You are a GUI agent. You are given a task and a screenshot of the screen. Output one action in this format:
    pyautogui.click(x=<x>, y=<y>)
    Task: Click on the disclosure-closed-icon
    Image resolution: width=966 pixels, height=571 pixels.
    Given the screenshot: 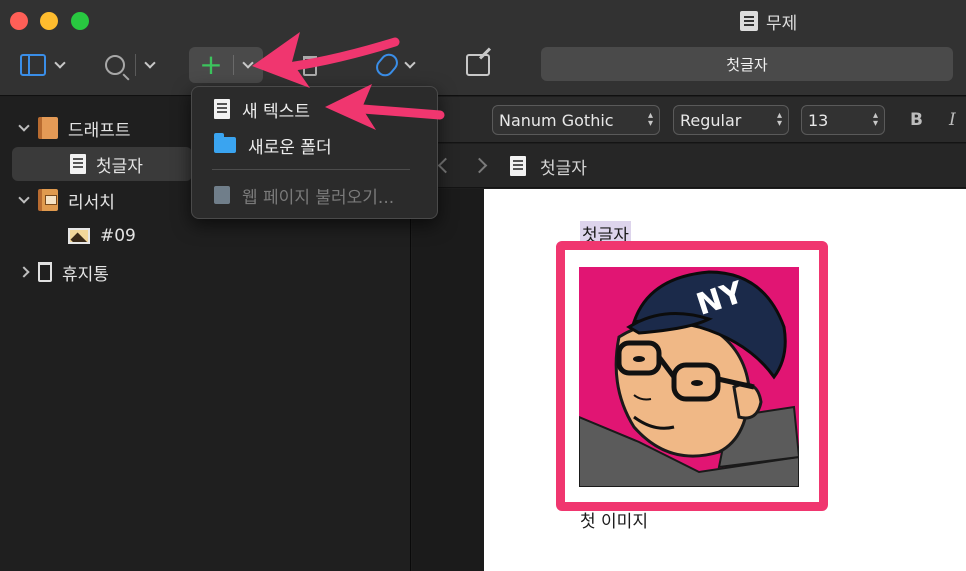 What is the action you would take?
    pyautogui.click(x=24, y=272)
    